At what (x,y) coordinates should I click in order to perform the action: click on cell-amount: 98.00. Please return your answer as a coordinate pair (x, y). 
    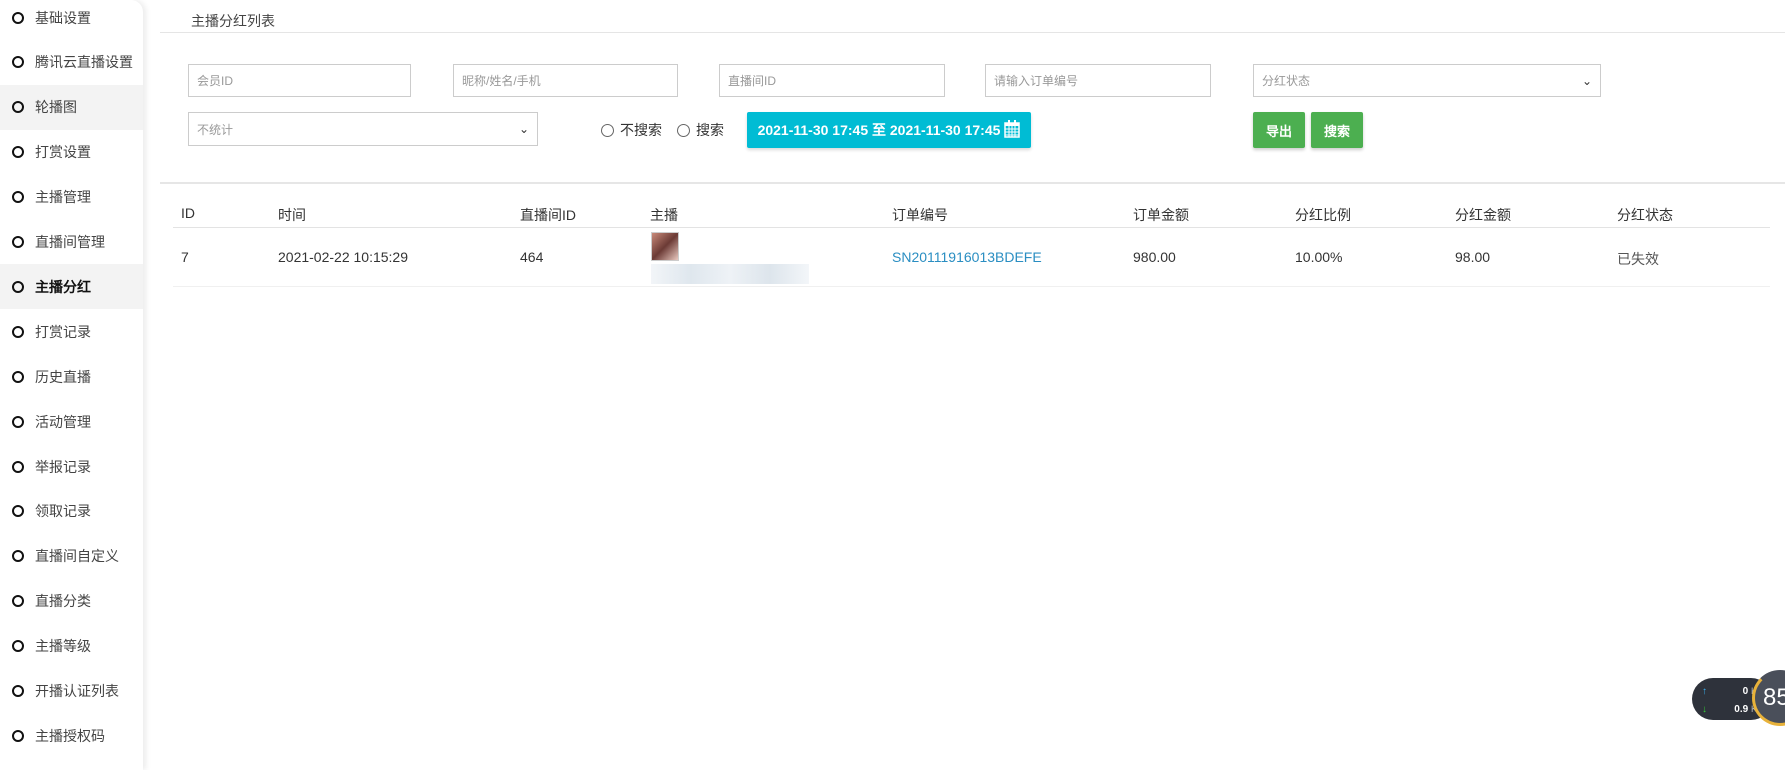
    Looking at the image, I should click on (1473, 257).